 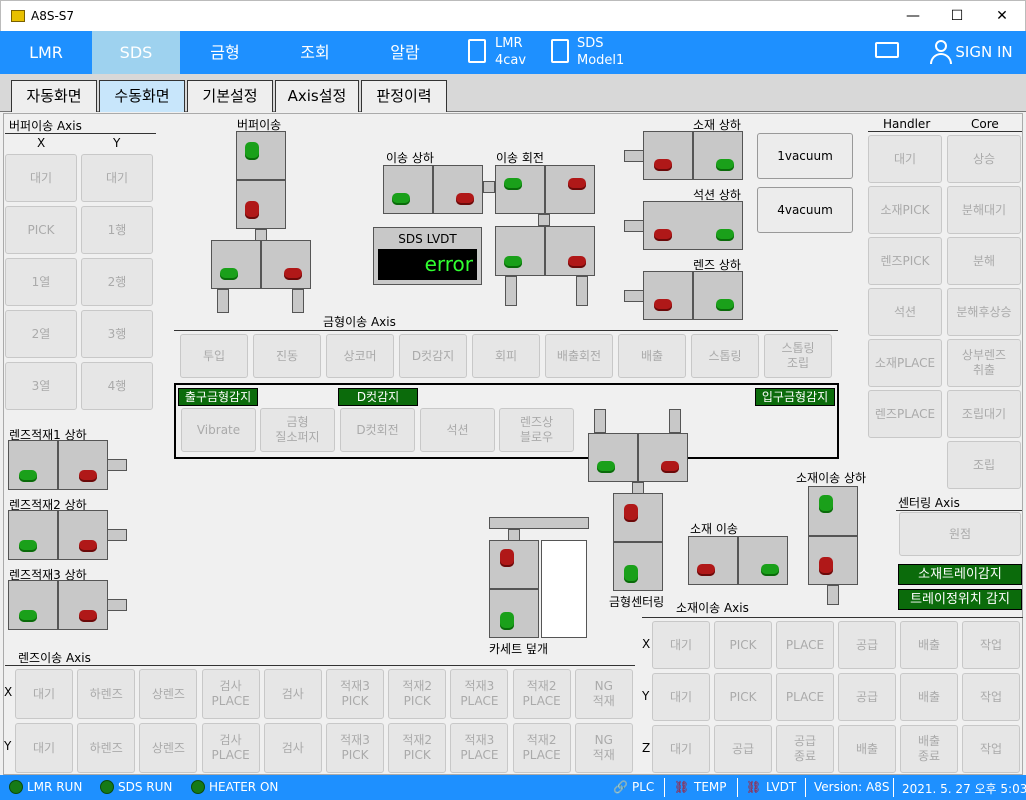 I want to click on core-assemble-wait-button: 조립대기, so click(x=984, y=414).